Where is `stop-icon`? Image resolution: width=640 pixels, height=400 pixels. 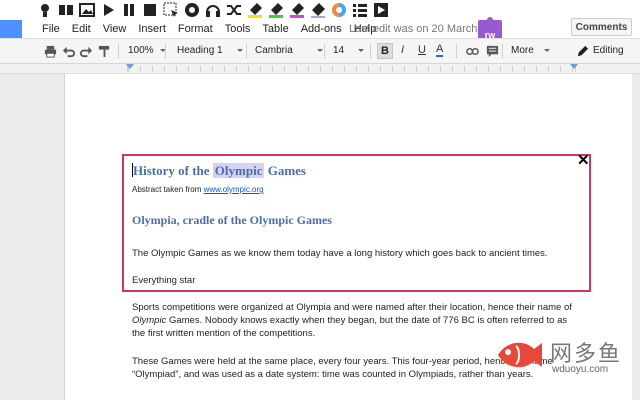
stop-icon is located at coordinates (150, 10).